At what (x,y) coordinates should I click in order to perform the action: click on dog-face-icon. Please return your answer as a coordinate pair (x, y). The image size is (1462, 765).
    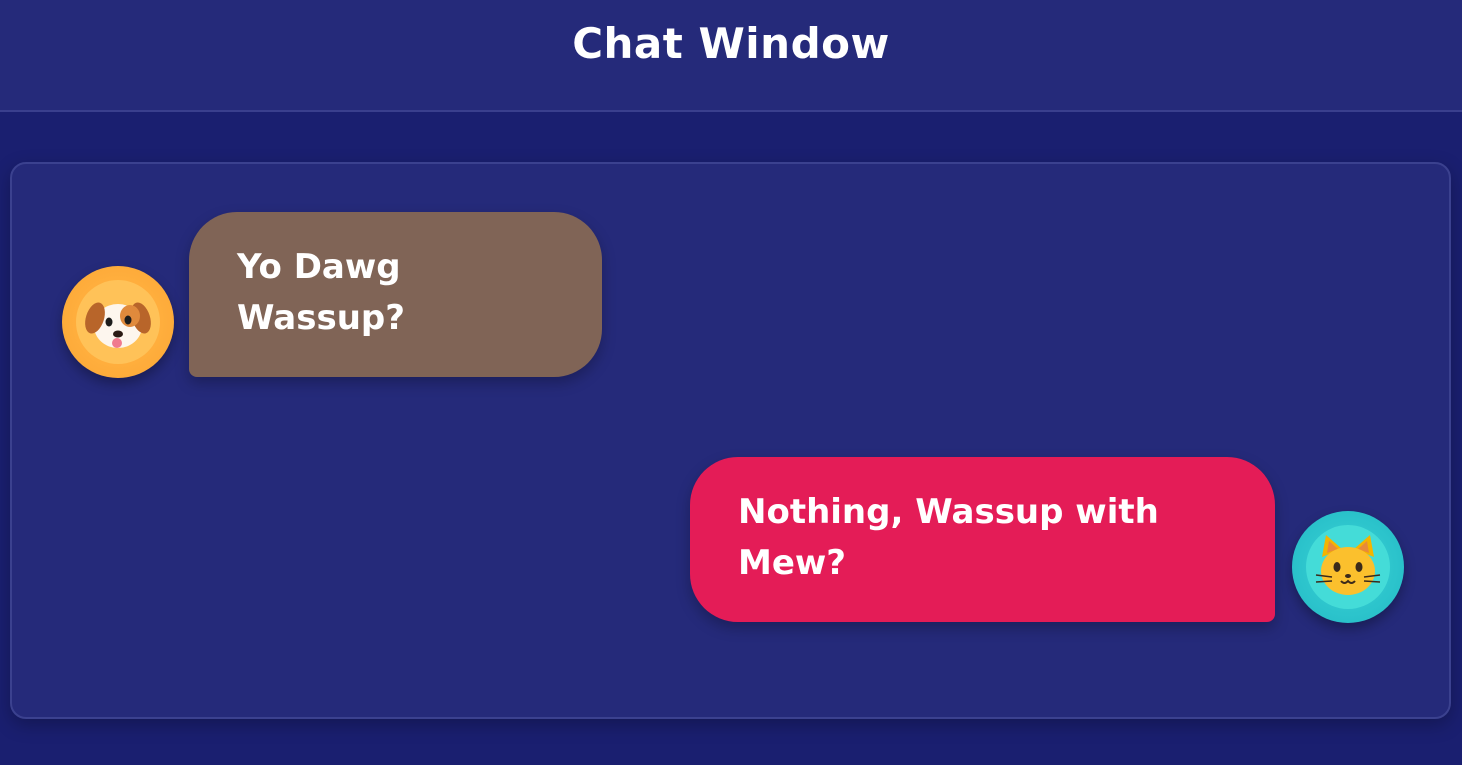
    Looking at the image, I should click on (118, 325).